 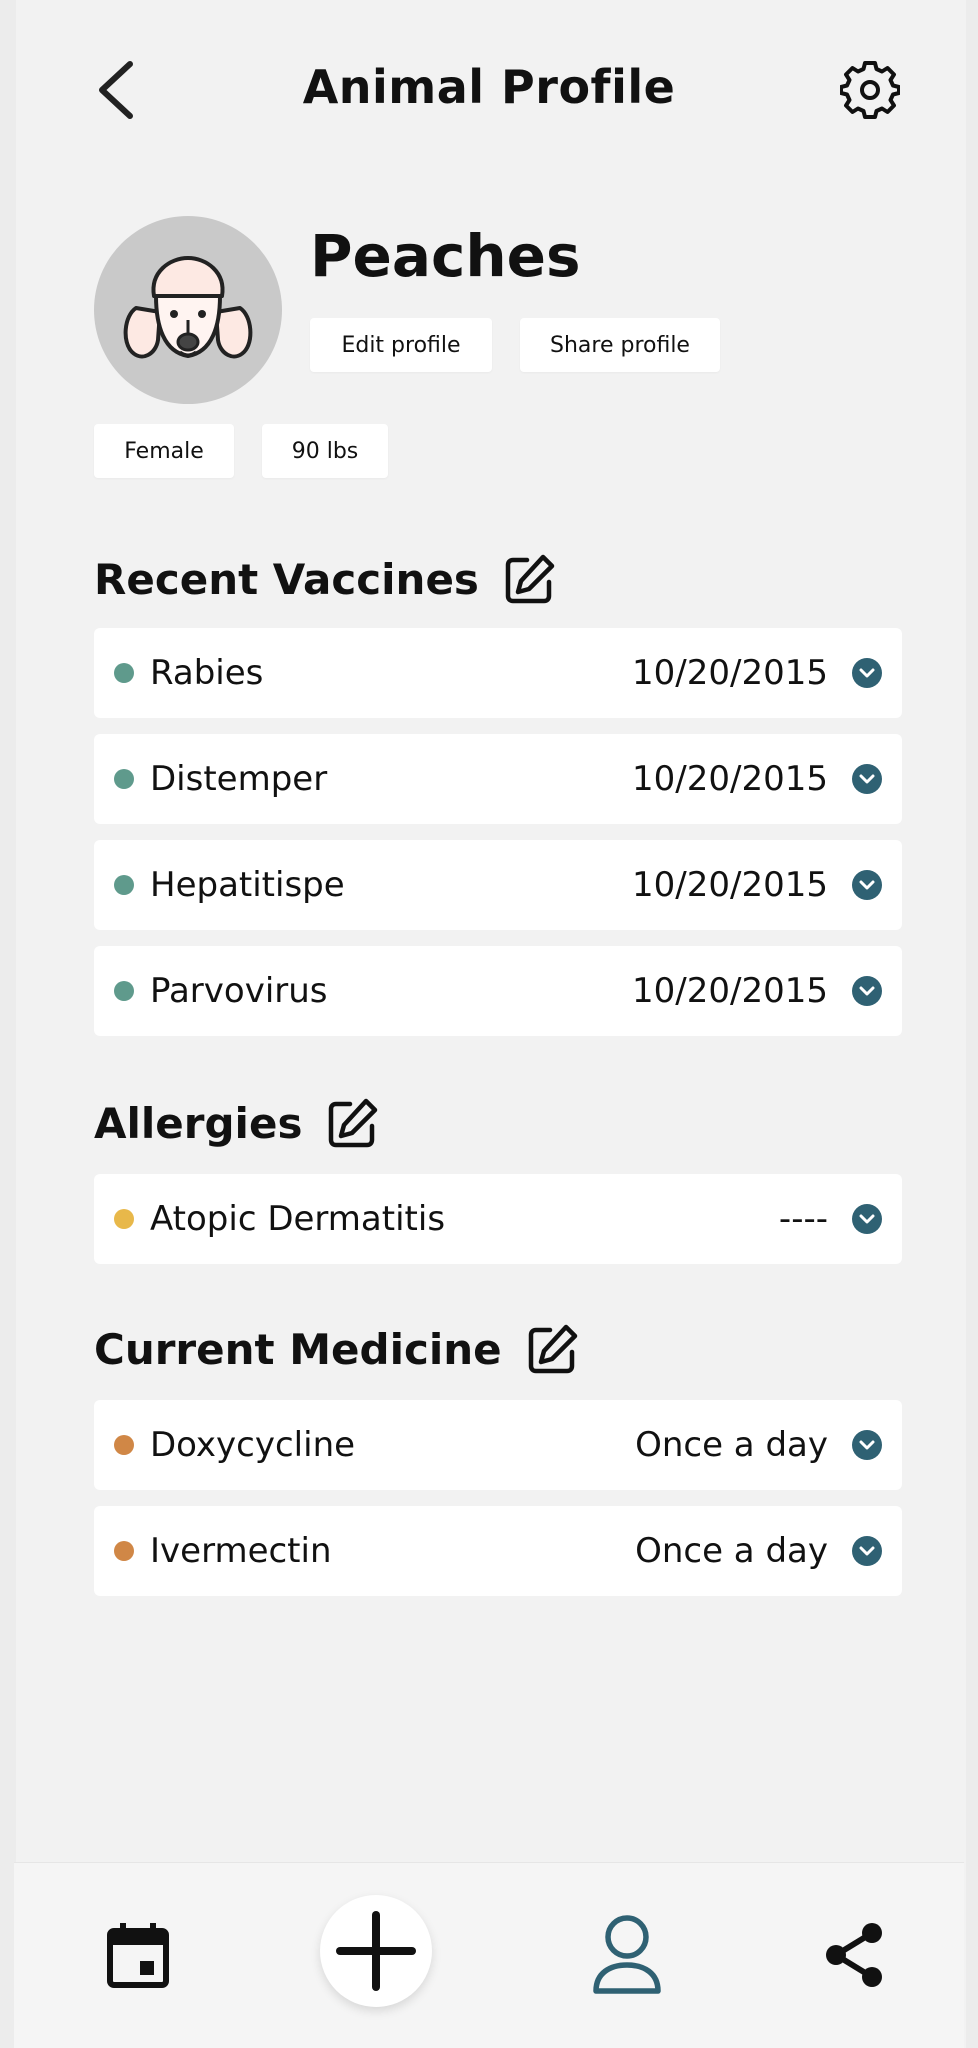 What do you see at coordinates (207, 673) in the screenshot?
I see `vaccine-name: Rabies` at bounding box center [207, 673].